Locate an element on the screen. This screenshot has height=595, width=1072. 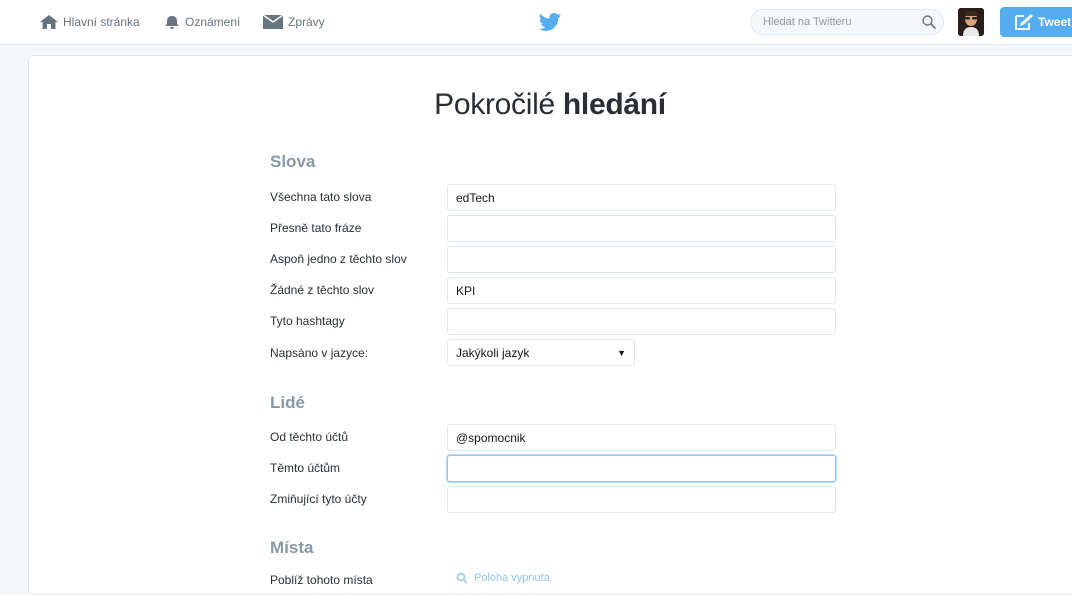
nav-notifications-label: Oznámení is located at coordinates (213, 22).